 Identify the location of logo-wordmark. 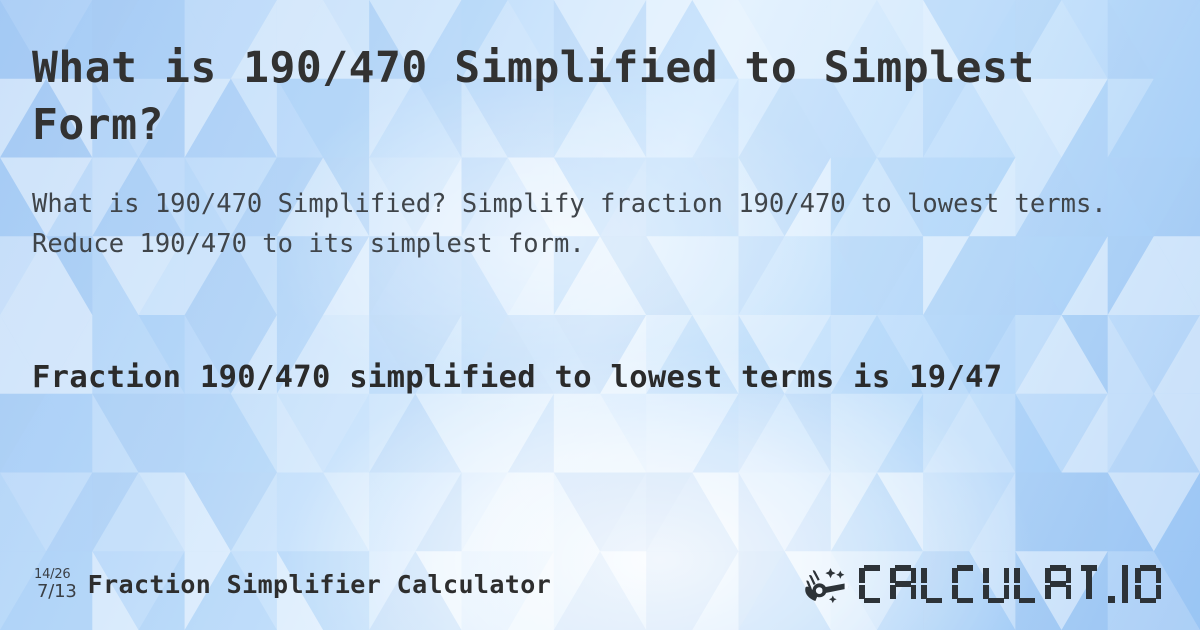
(1012, 584).